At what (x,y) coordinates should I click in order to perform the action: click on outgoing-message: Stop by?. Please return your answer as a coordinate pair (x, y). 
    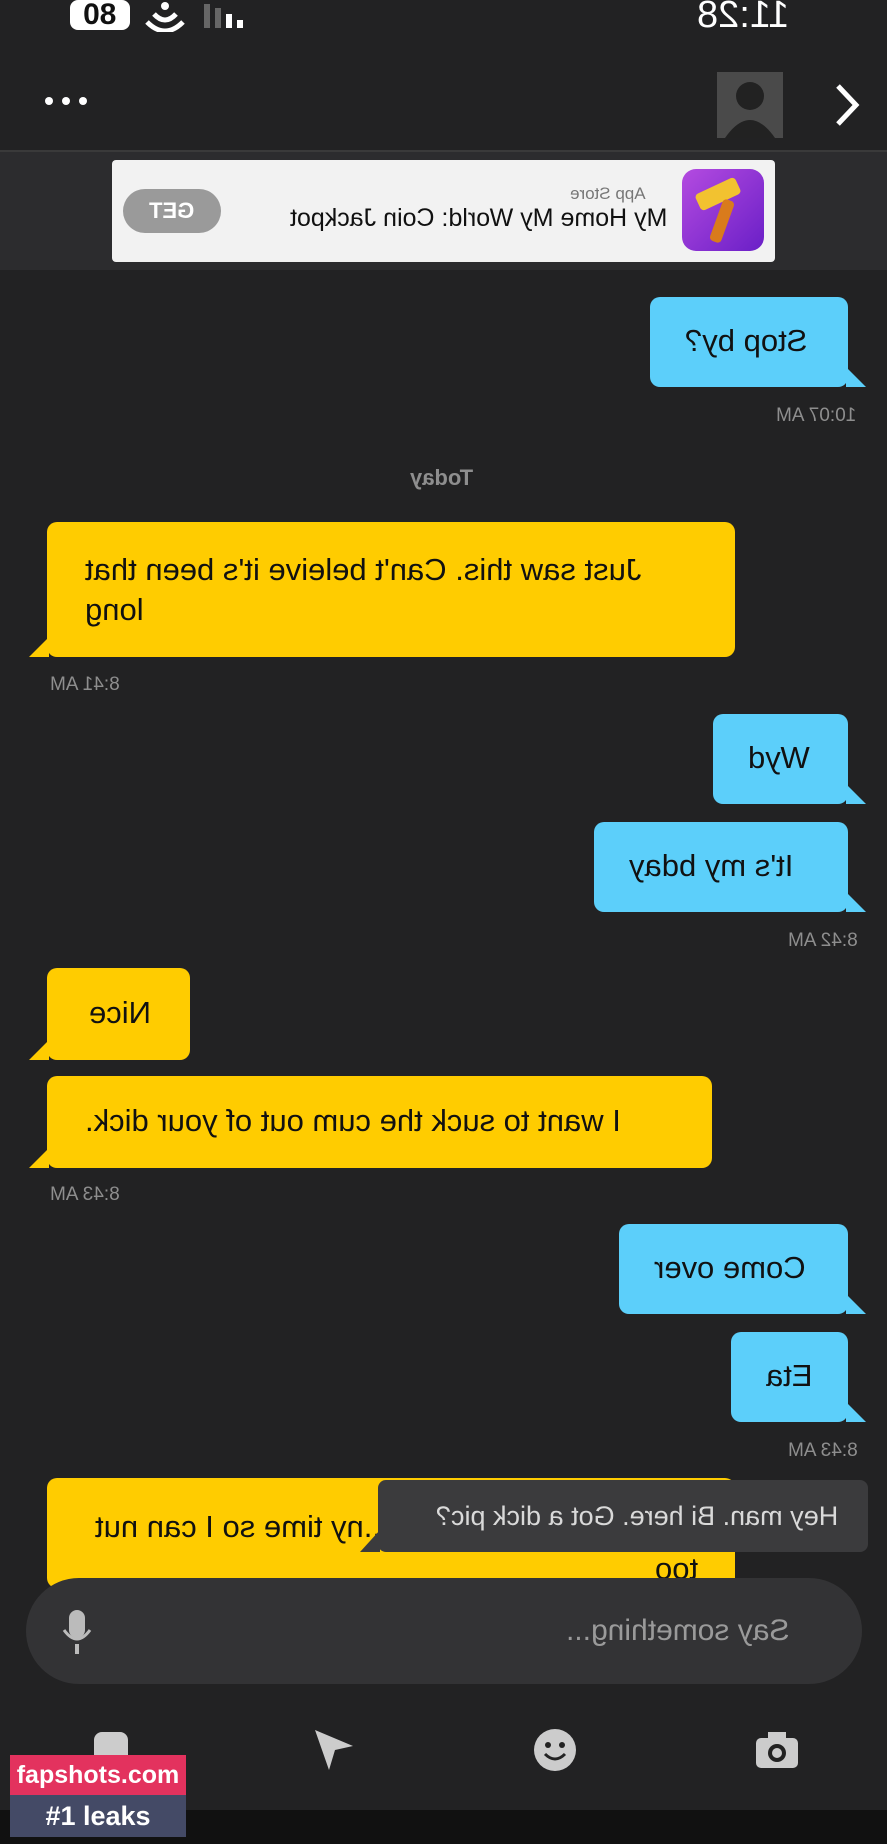
    Looking at the image, I should click on (749, 342).